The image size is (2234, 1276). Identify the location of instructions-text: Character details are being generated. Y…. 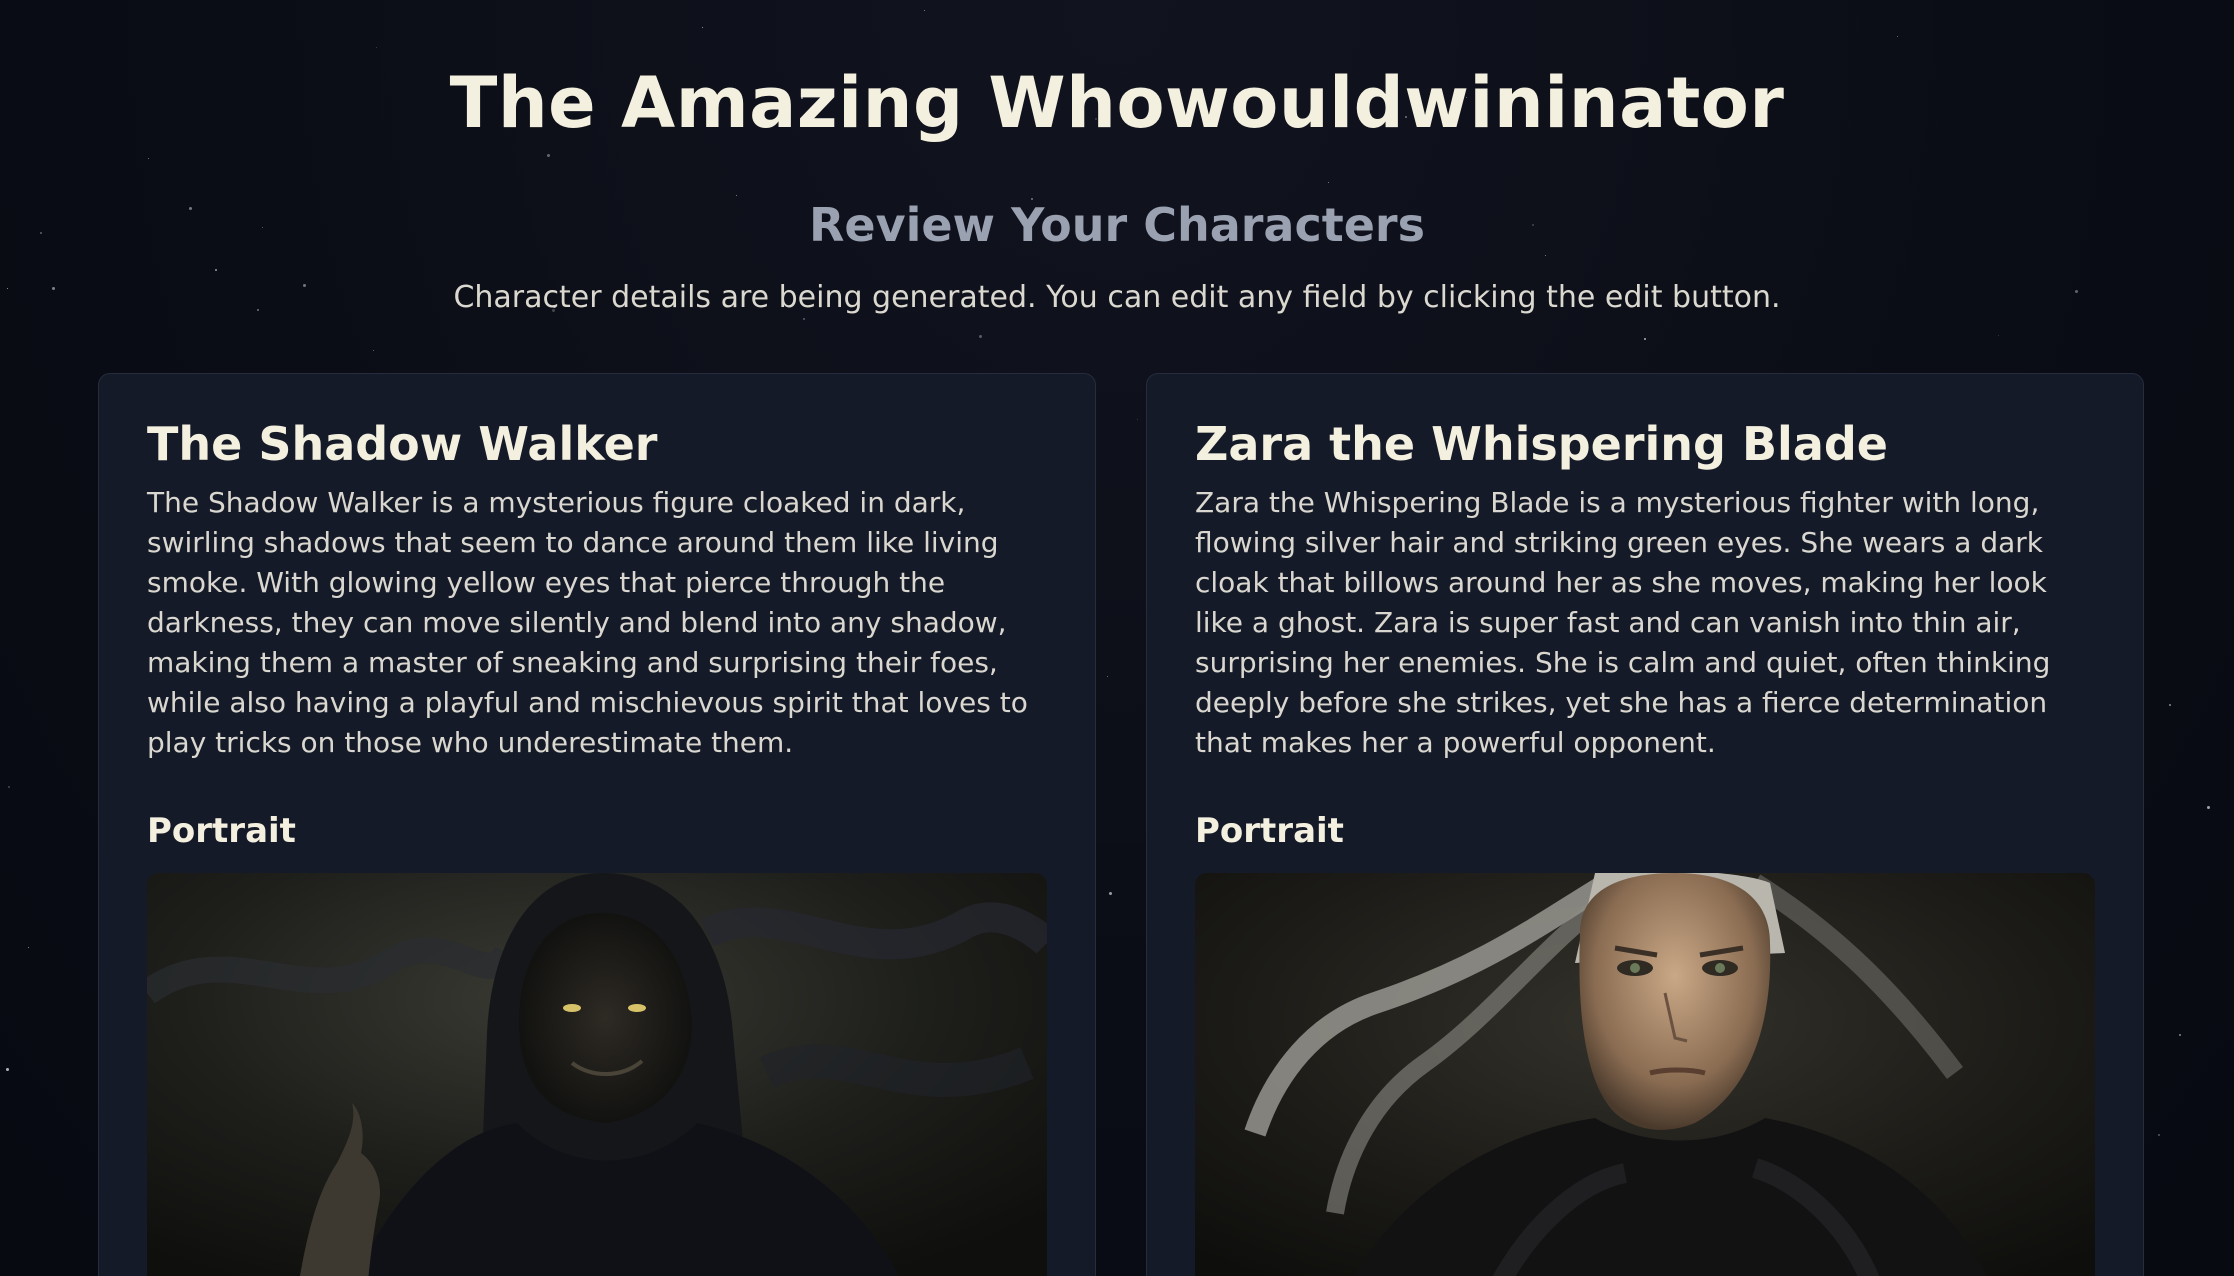
(1117, 297).